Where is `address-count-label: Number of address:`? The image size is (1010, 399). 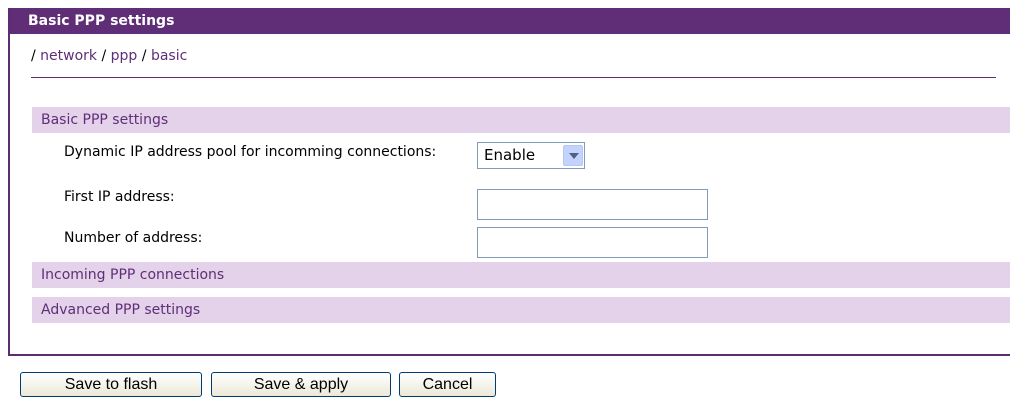 address-count-label: Number of address: is located at coordinates (133, 238).